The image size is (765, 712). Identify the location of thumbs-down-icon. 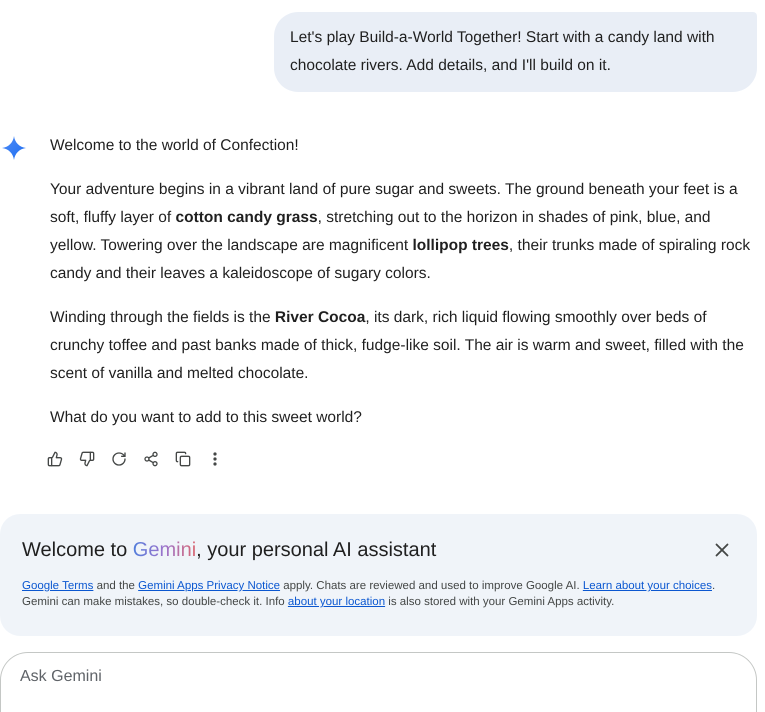
(87, 459).